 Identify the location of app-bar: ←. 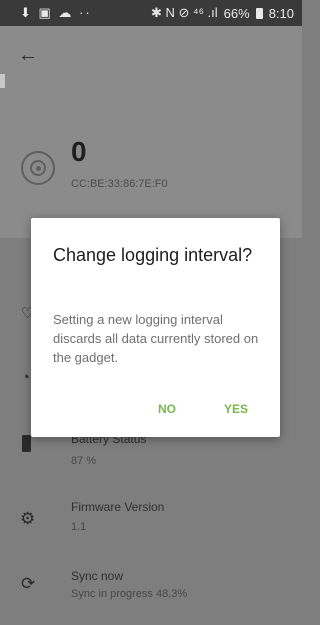
(151, 57).